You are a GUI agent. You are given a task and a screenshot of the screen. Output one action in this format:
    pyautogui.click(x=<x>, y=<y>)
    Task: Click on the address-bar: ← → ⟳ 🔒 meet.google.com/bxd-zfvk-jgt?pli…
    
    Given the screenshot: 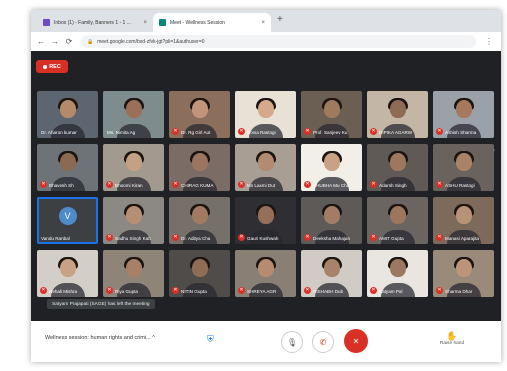 What is the action you would take?
    pyautogui.click(x=266, y=42)
    